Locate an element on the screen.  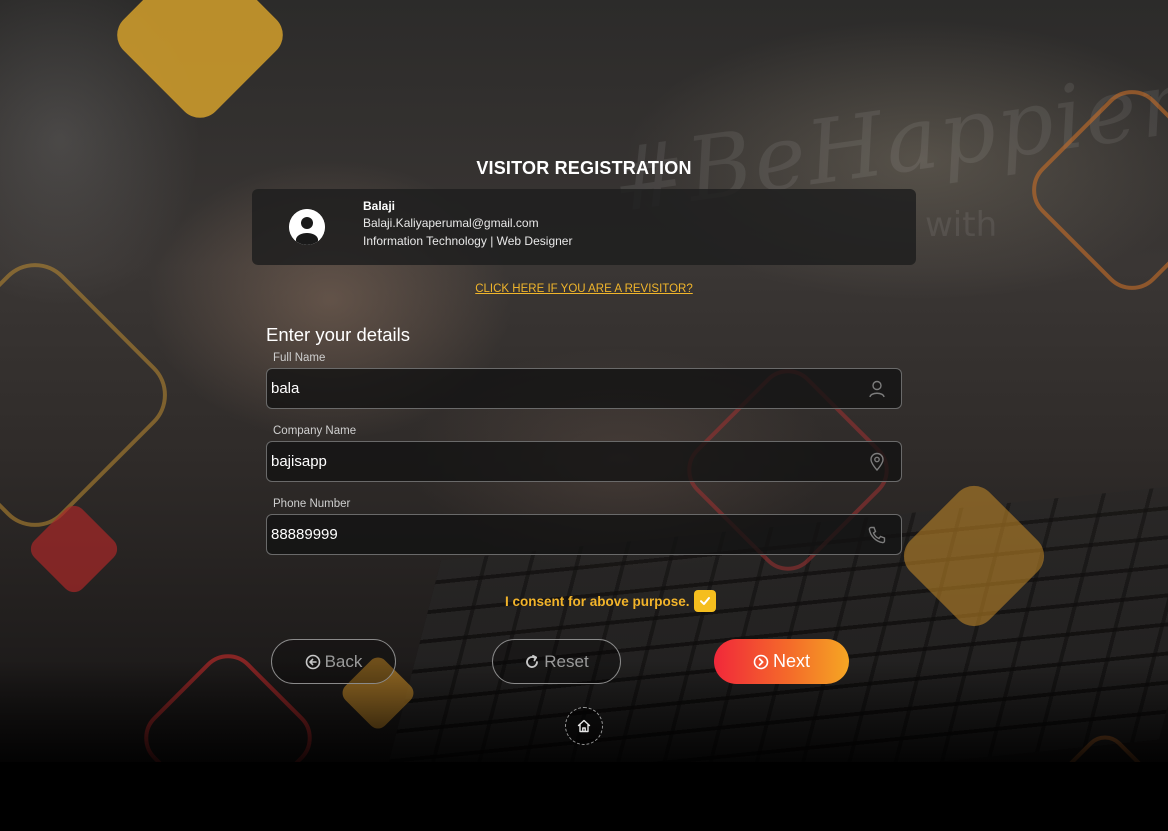
next-button-label: Next is located at coordinates (791, 661).